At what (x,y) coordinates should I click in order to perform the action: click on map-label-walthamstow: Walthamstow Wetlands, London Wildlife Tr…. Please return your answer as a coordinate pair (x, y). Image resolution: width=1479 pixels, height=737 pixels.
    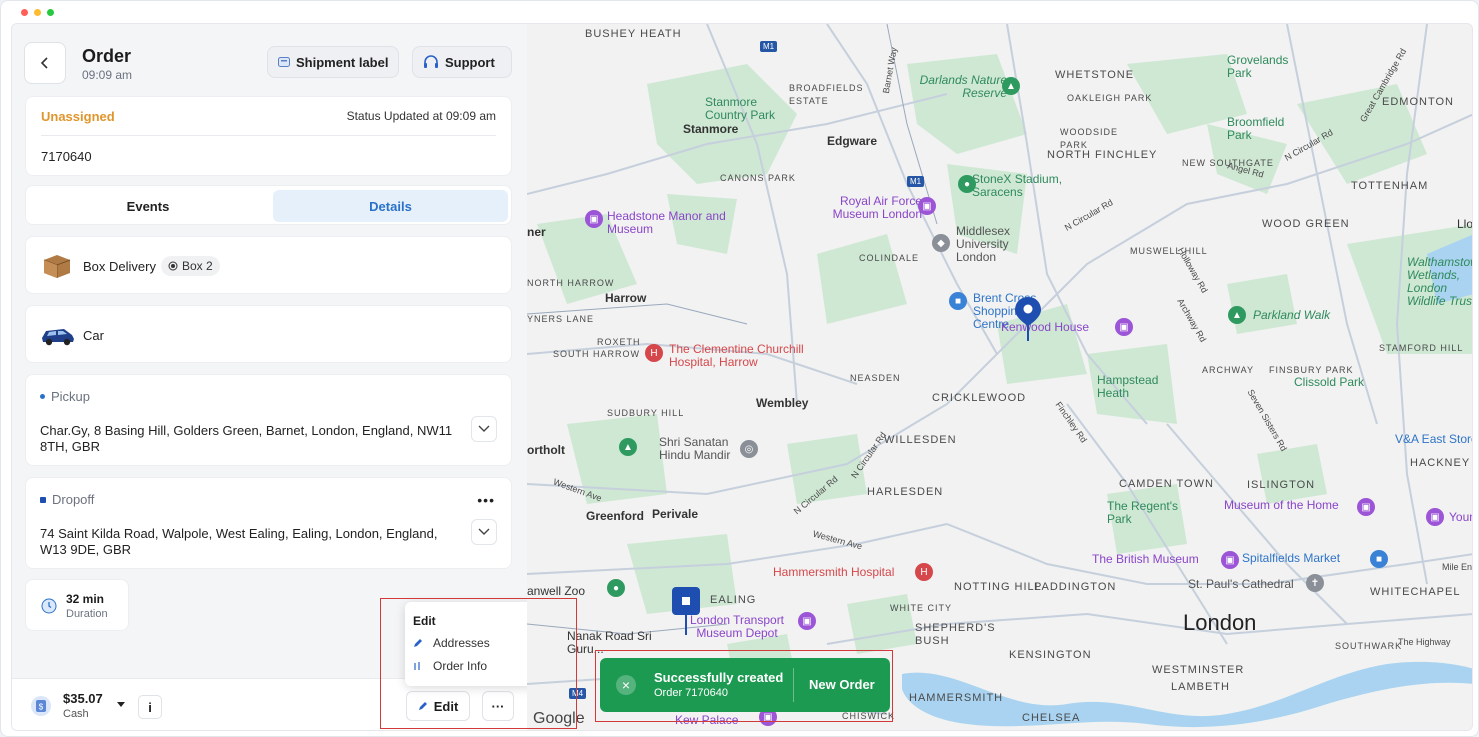
    Looking at the image, I should click on (1440, 281).